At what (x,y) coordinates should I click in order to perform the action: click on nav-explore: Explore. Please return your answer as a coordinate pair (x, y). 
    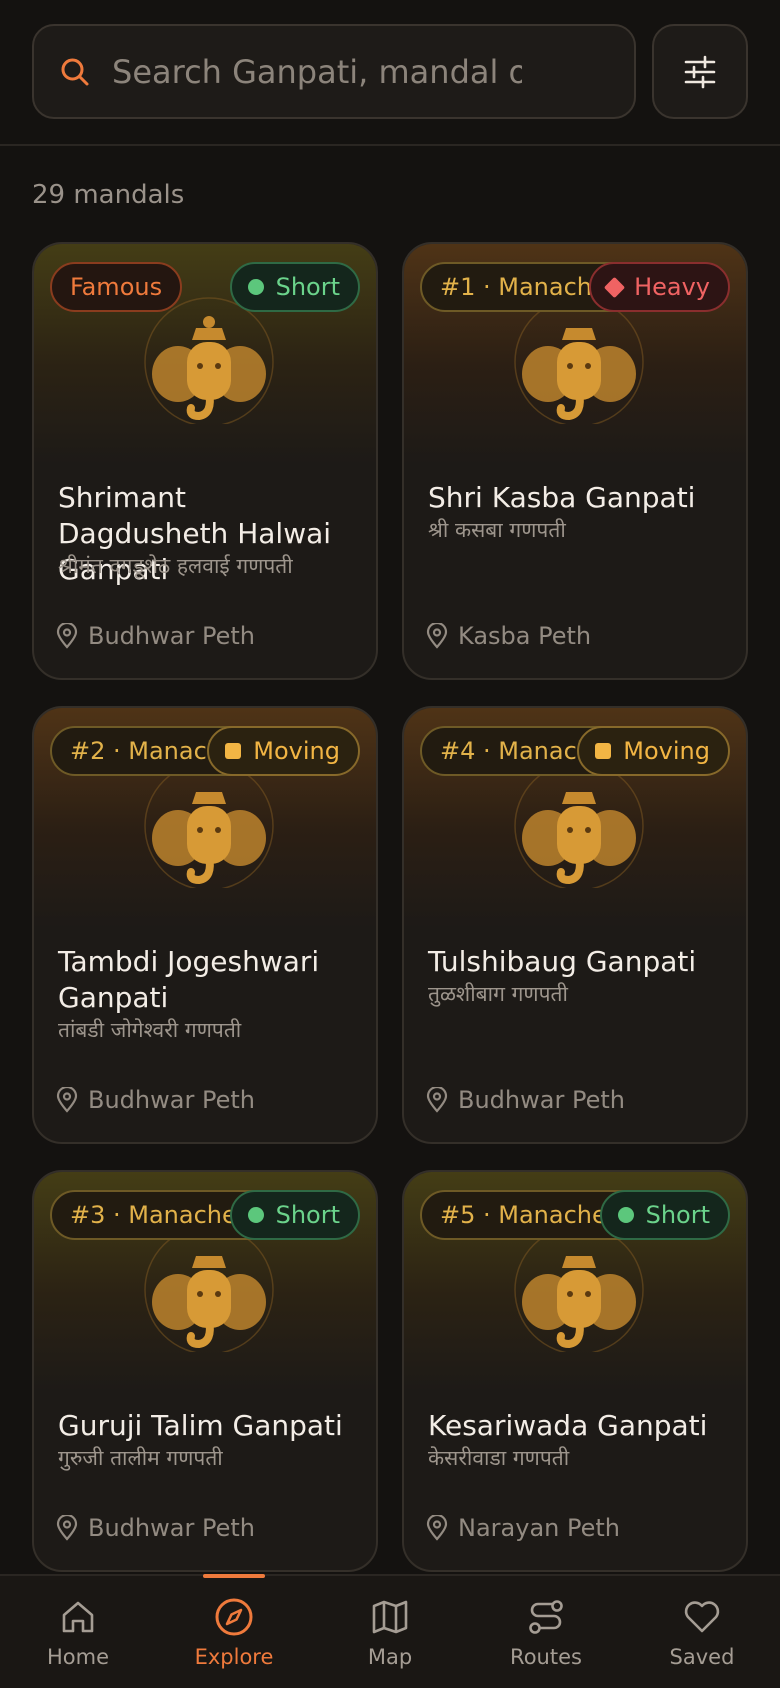
    Looking at the image, I should click on (234, 1632).